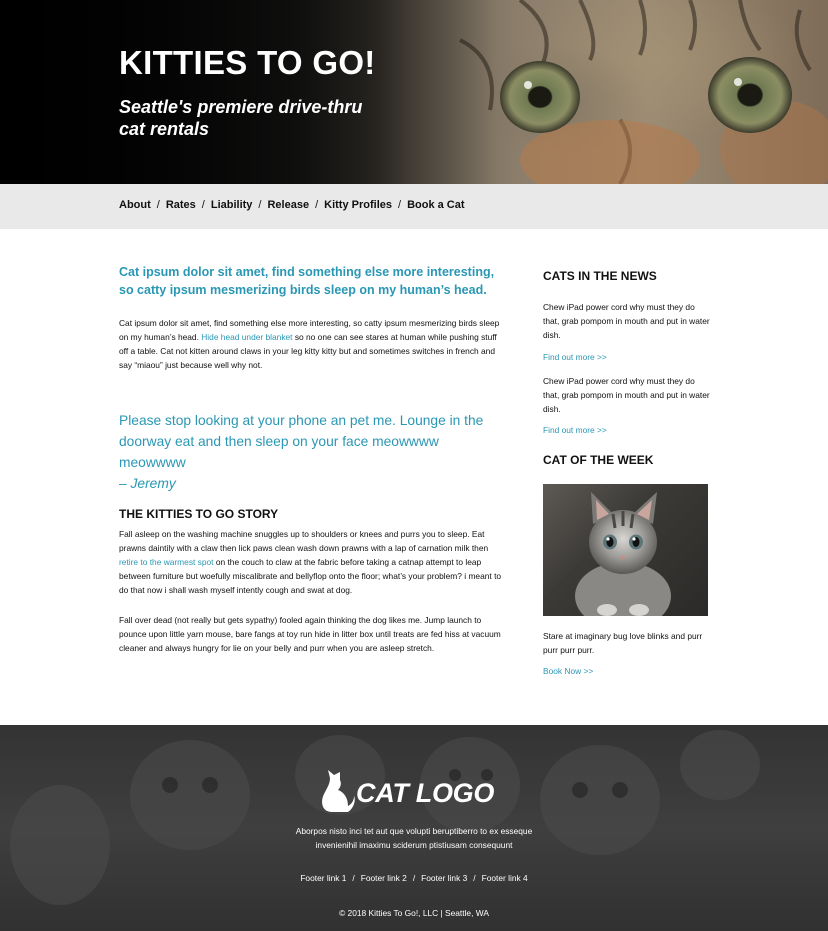  What do you see at coordinates (623, 554) in the screenshot?
I see `kitten-image` at bounding box center [623, 554].